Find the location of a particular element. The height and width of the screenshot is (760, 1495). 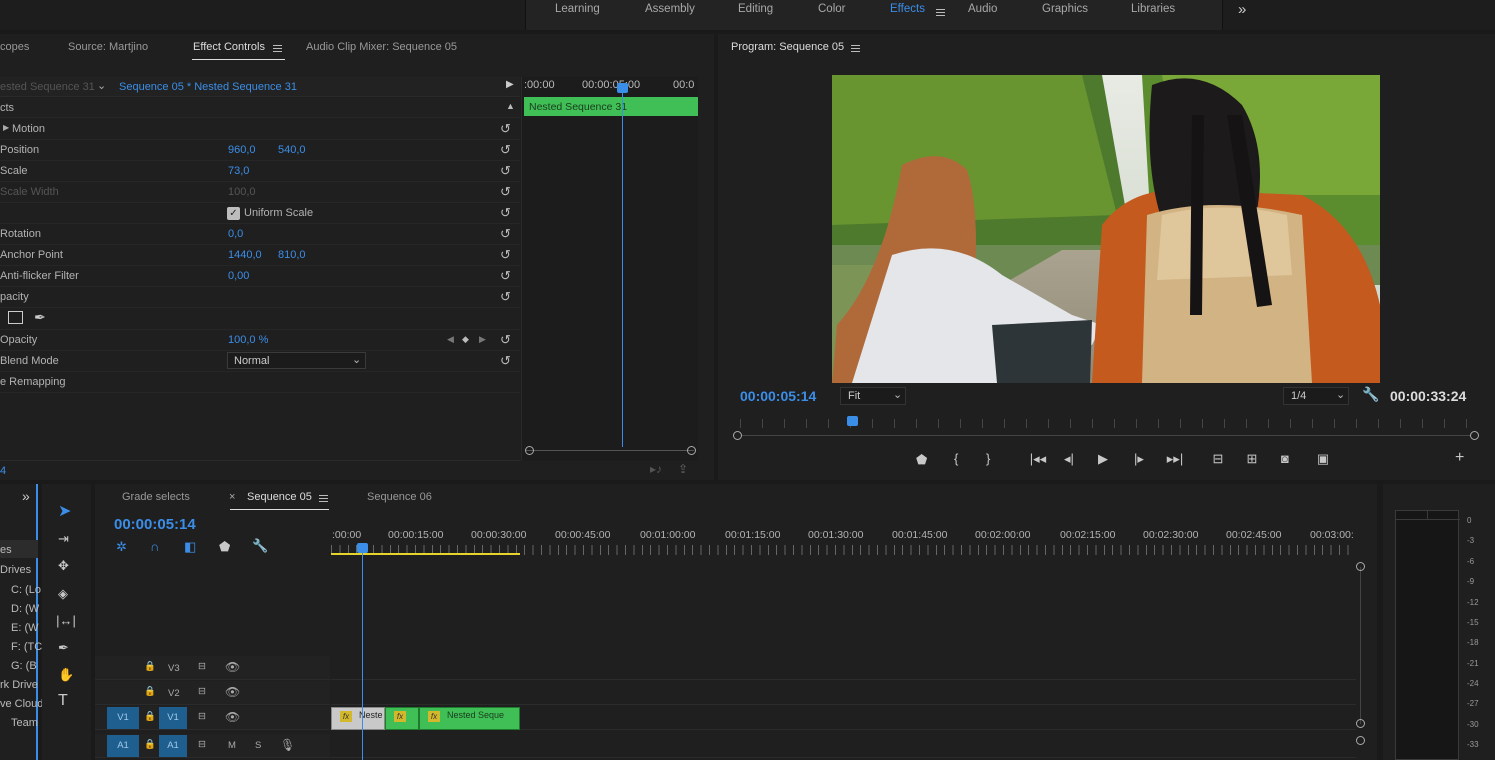

antiflicker-reset-icon: ↺ is located at coordinates (507, 276).